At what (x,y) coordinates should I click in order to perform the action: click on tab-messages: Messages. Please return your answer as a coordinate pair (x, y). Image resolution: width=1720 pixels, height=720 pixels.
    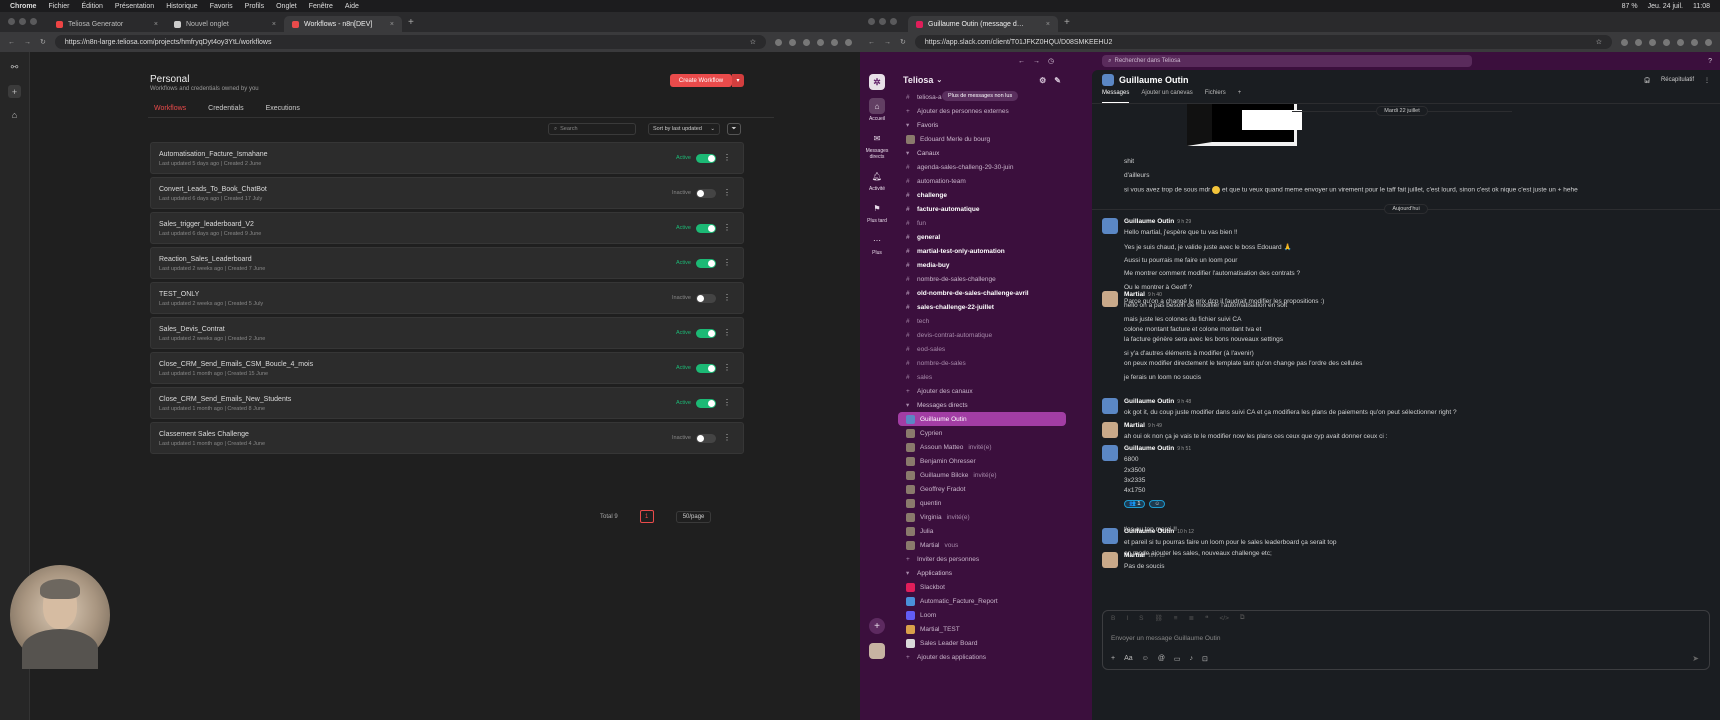
    Looking at the image, I should click on (1116, 96).